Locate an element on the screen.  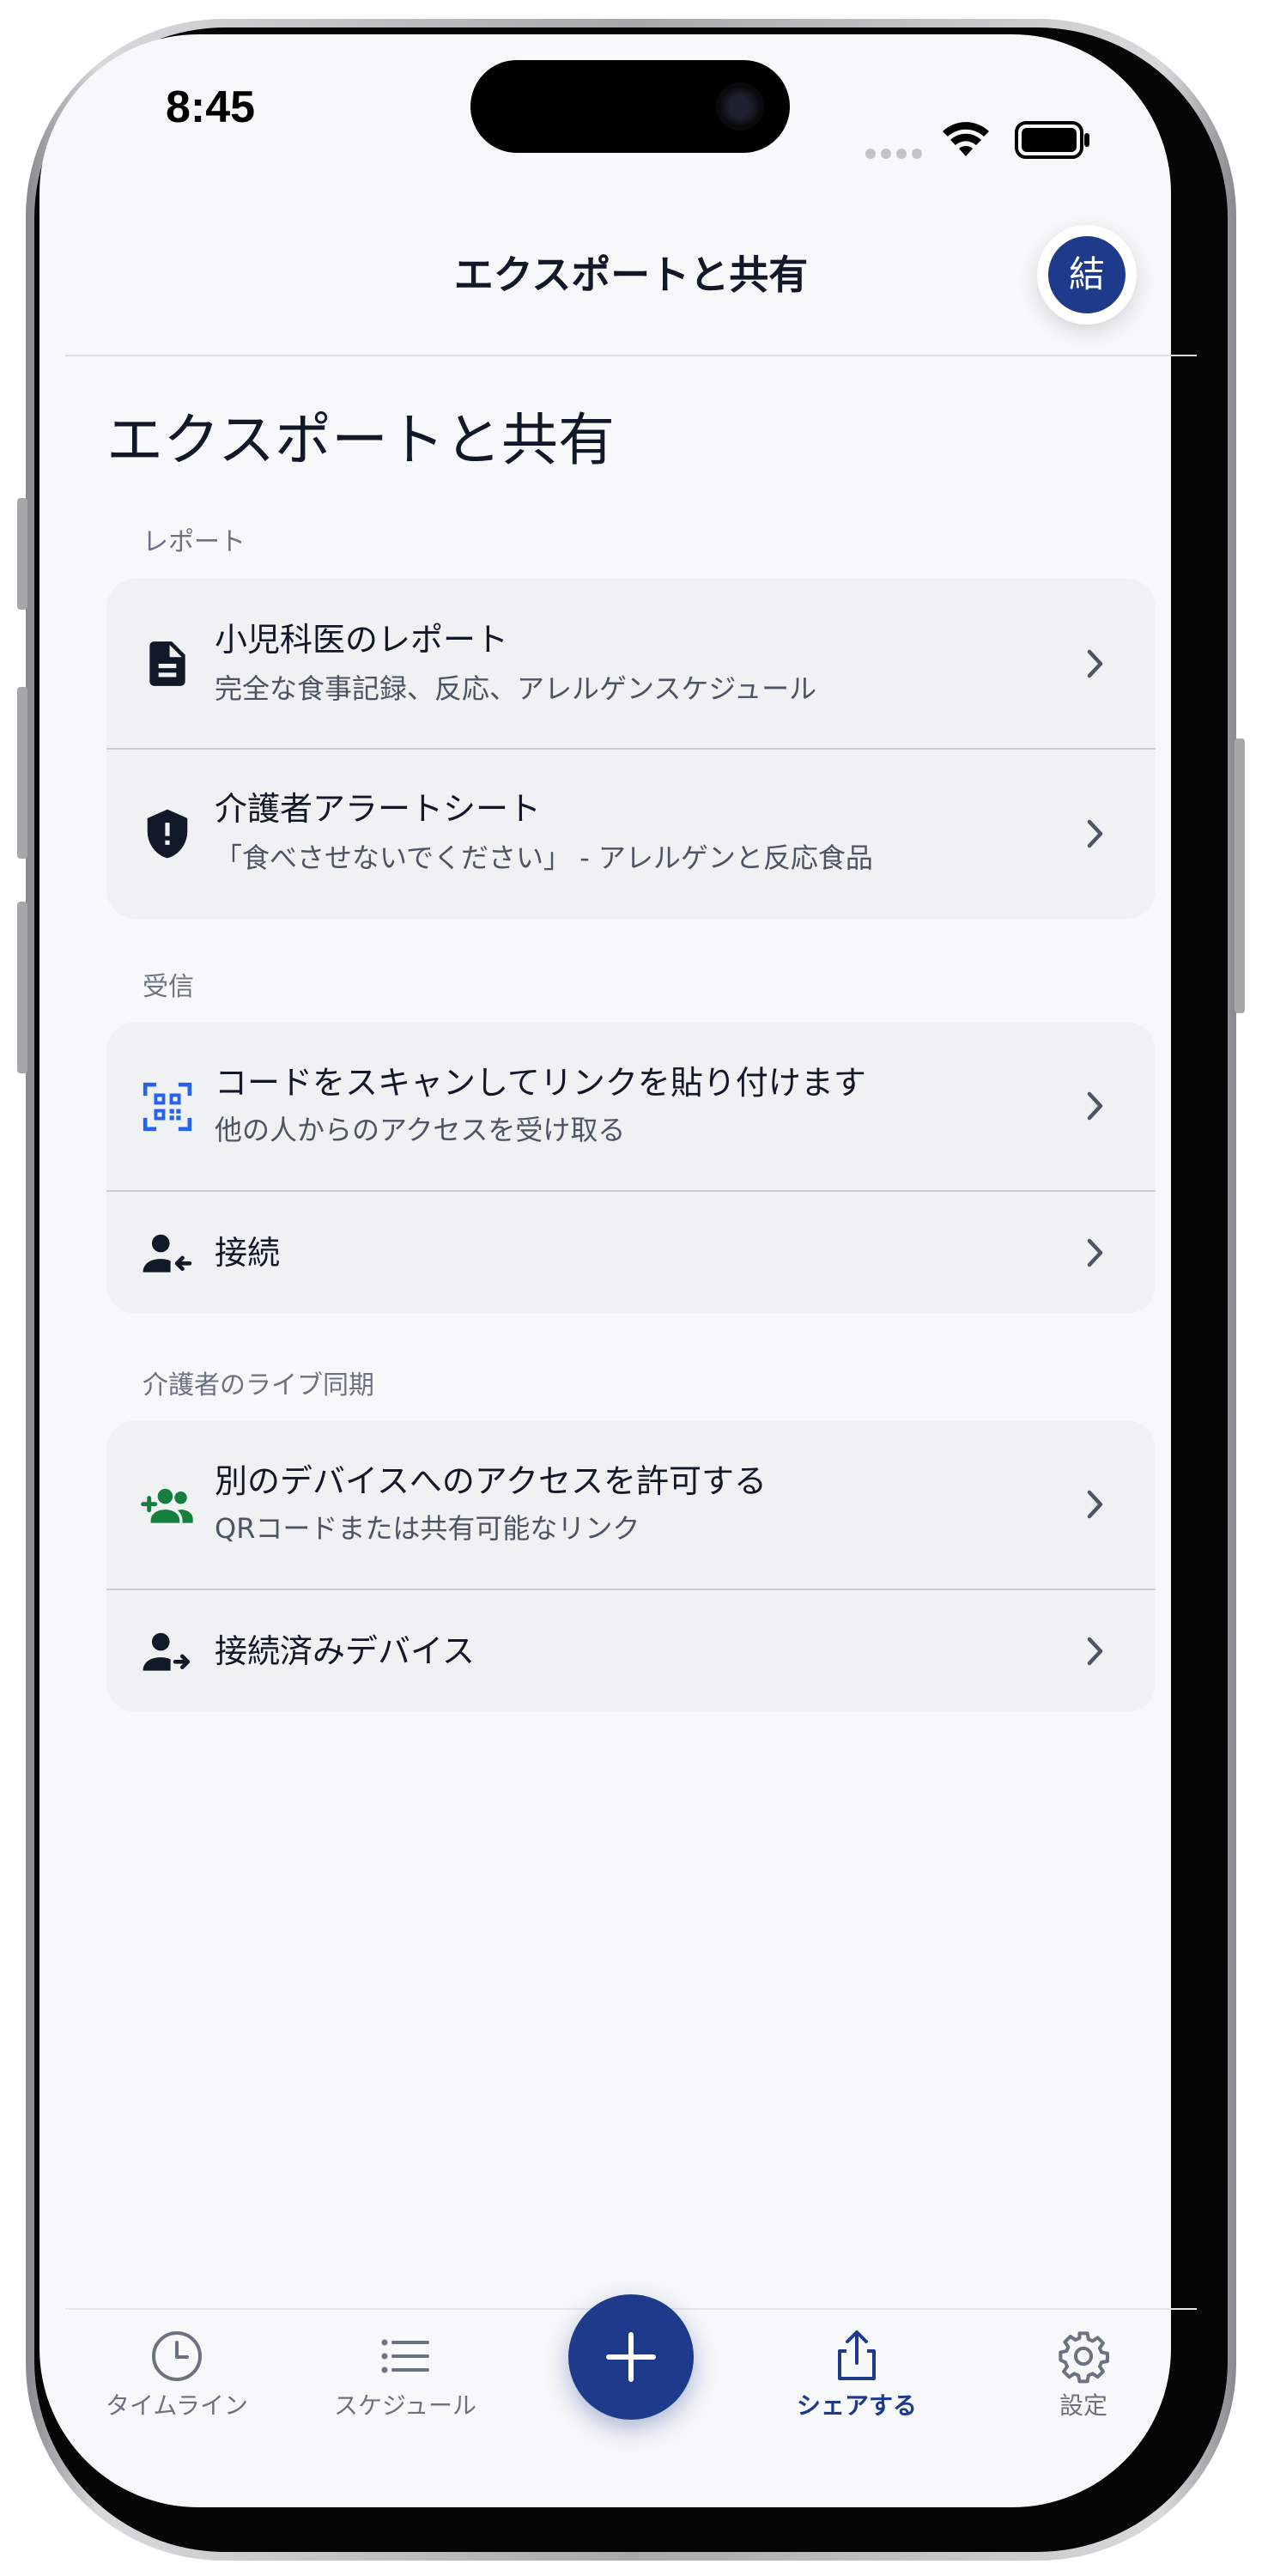
camera-icon is located at coordinates (740, 106).